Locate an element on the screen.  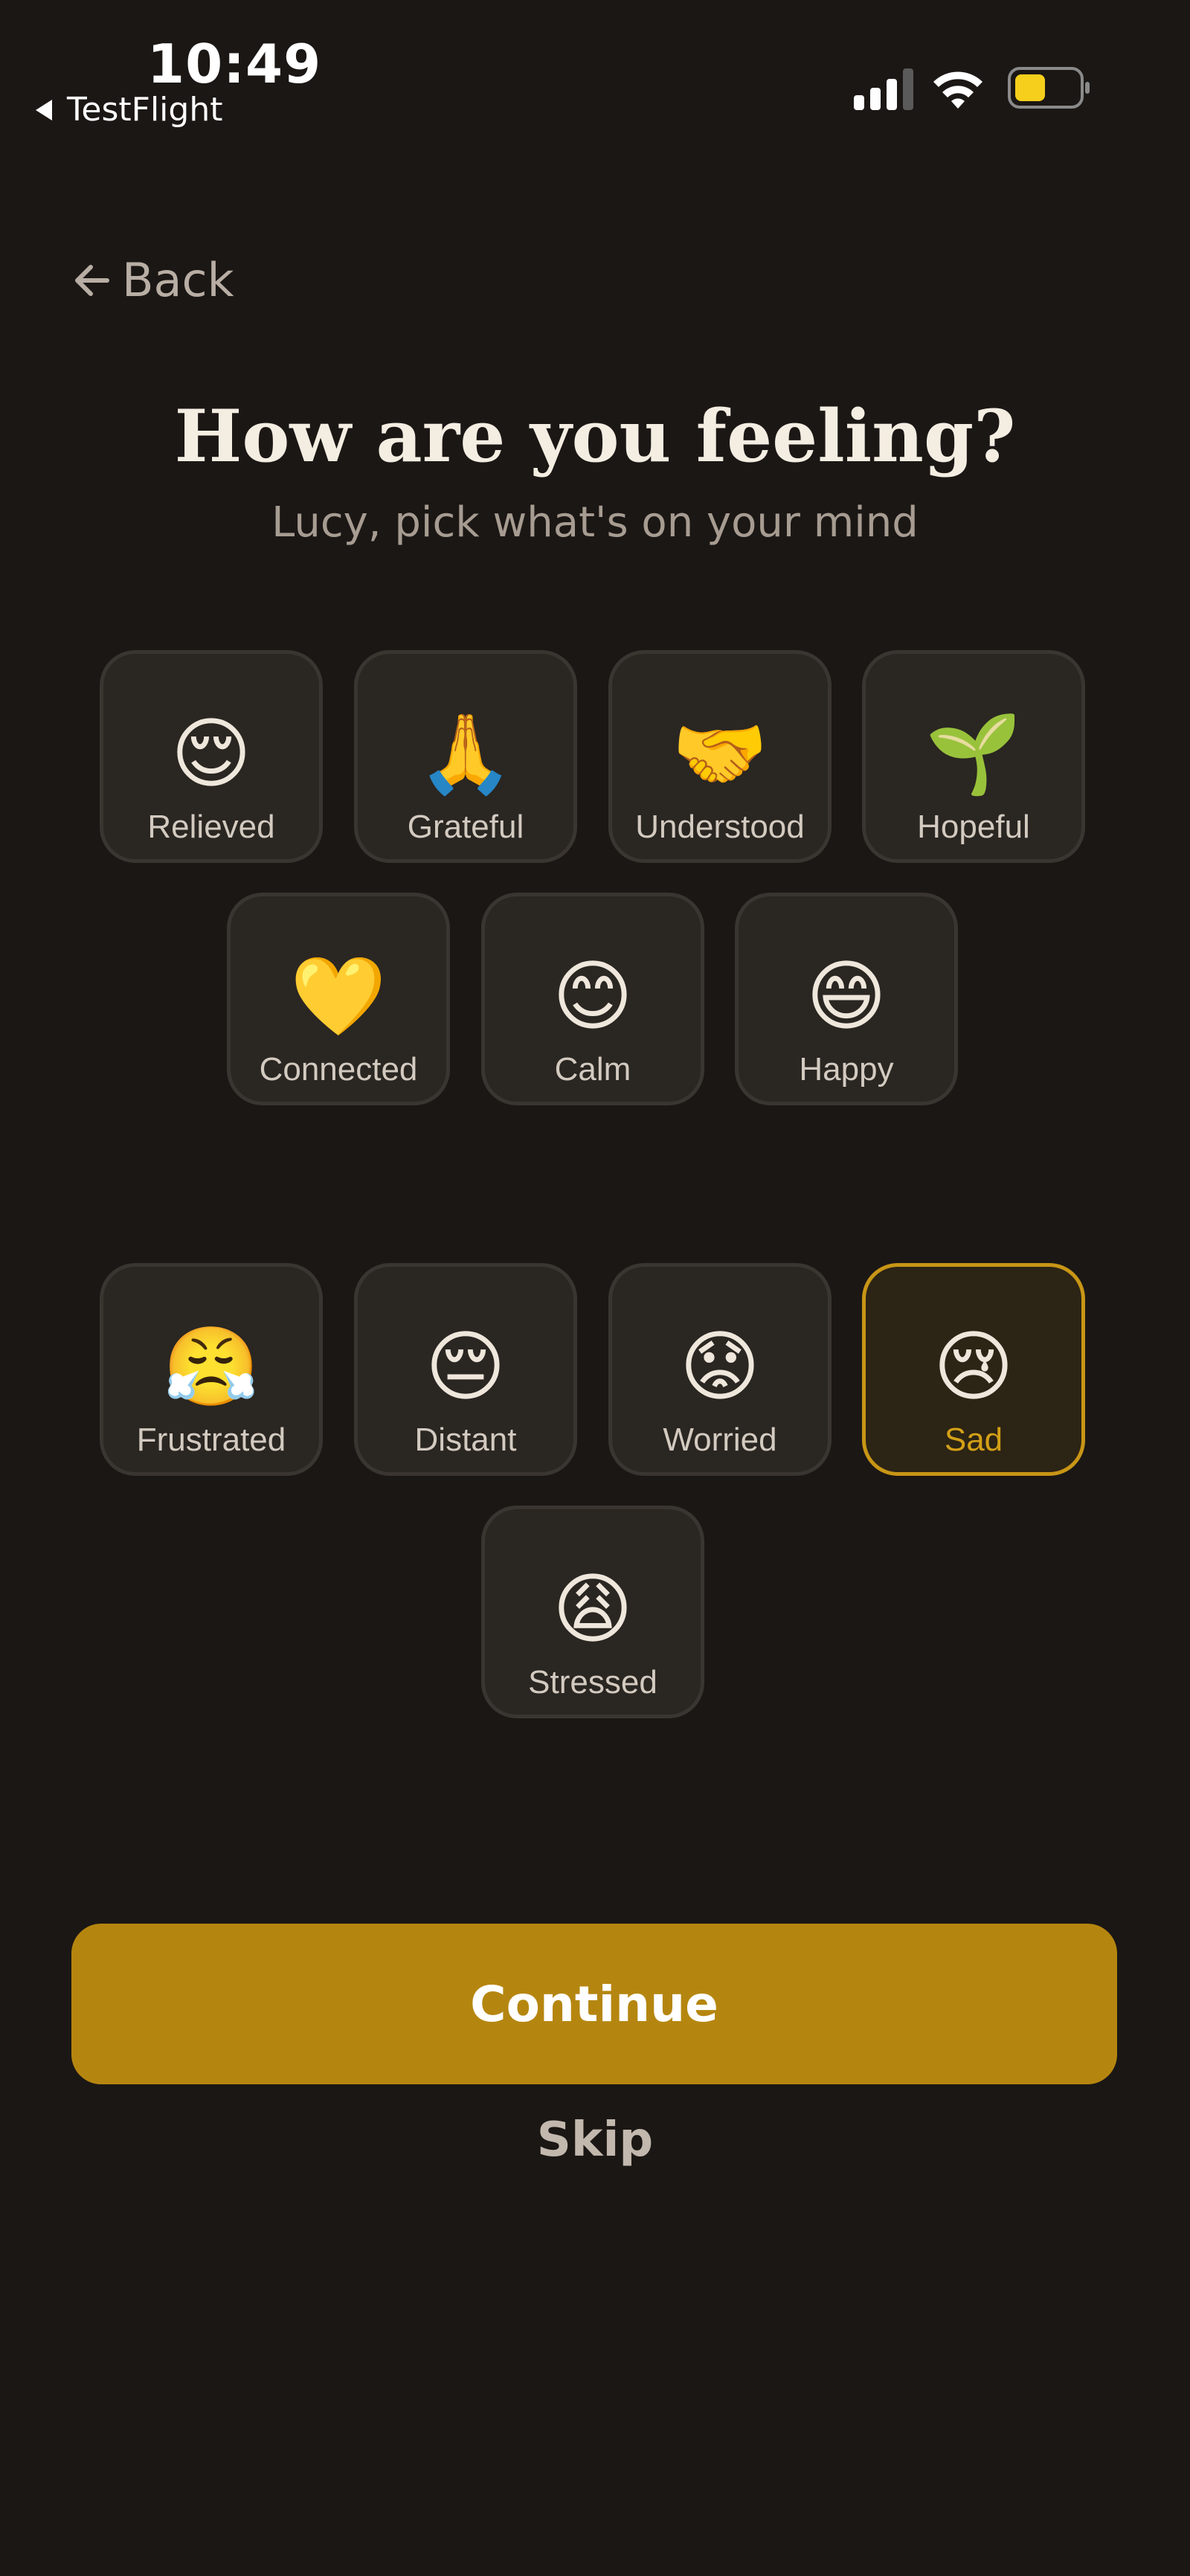
grinning-face-icon: 😄 is located at coordinates (846, 996).